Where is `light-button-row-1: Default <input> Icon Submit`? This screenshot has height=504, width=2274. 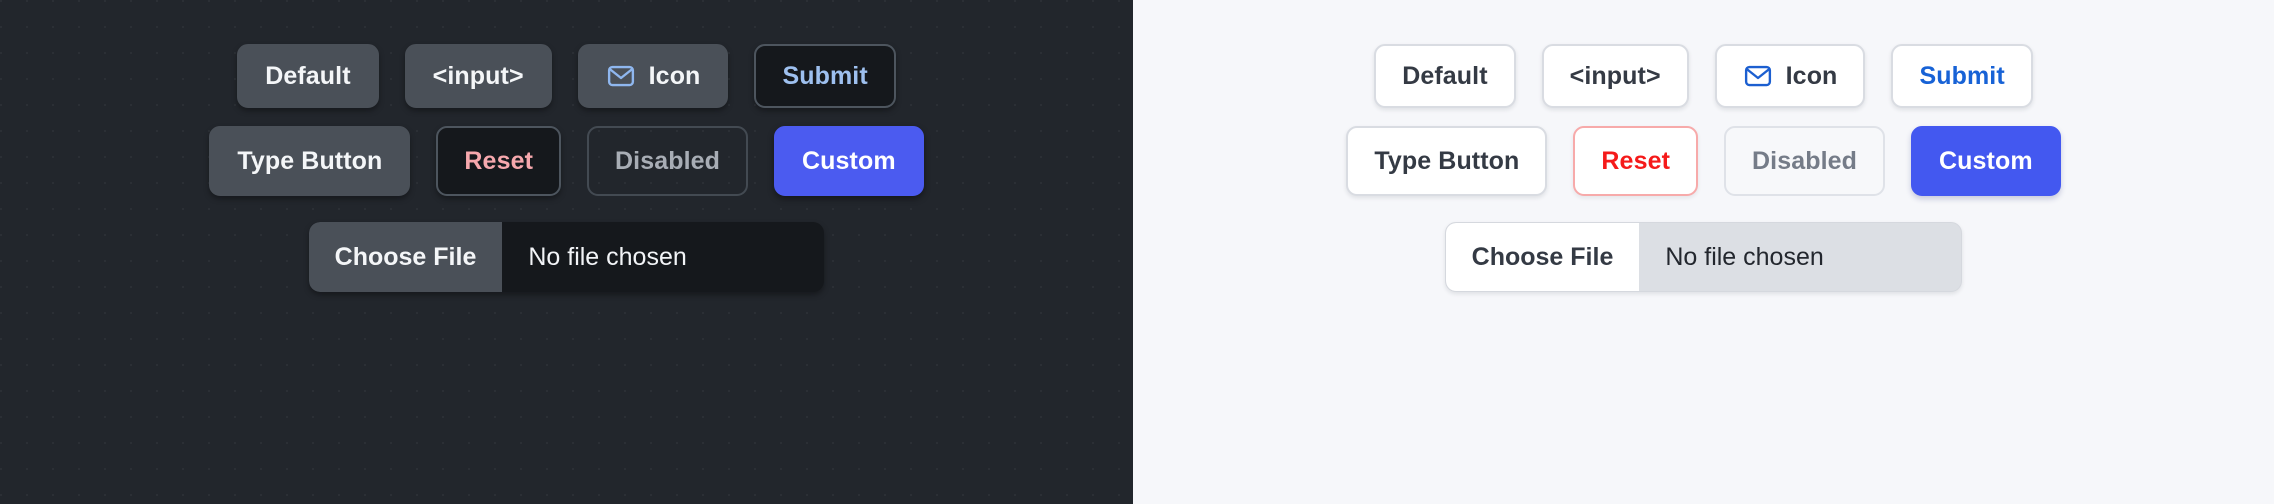
light-button-row-1: Default <input> Icon Submit is located at coordinates (1703, 76).